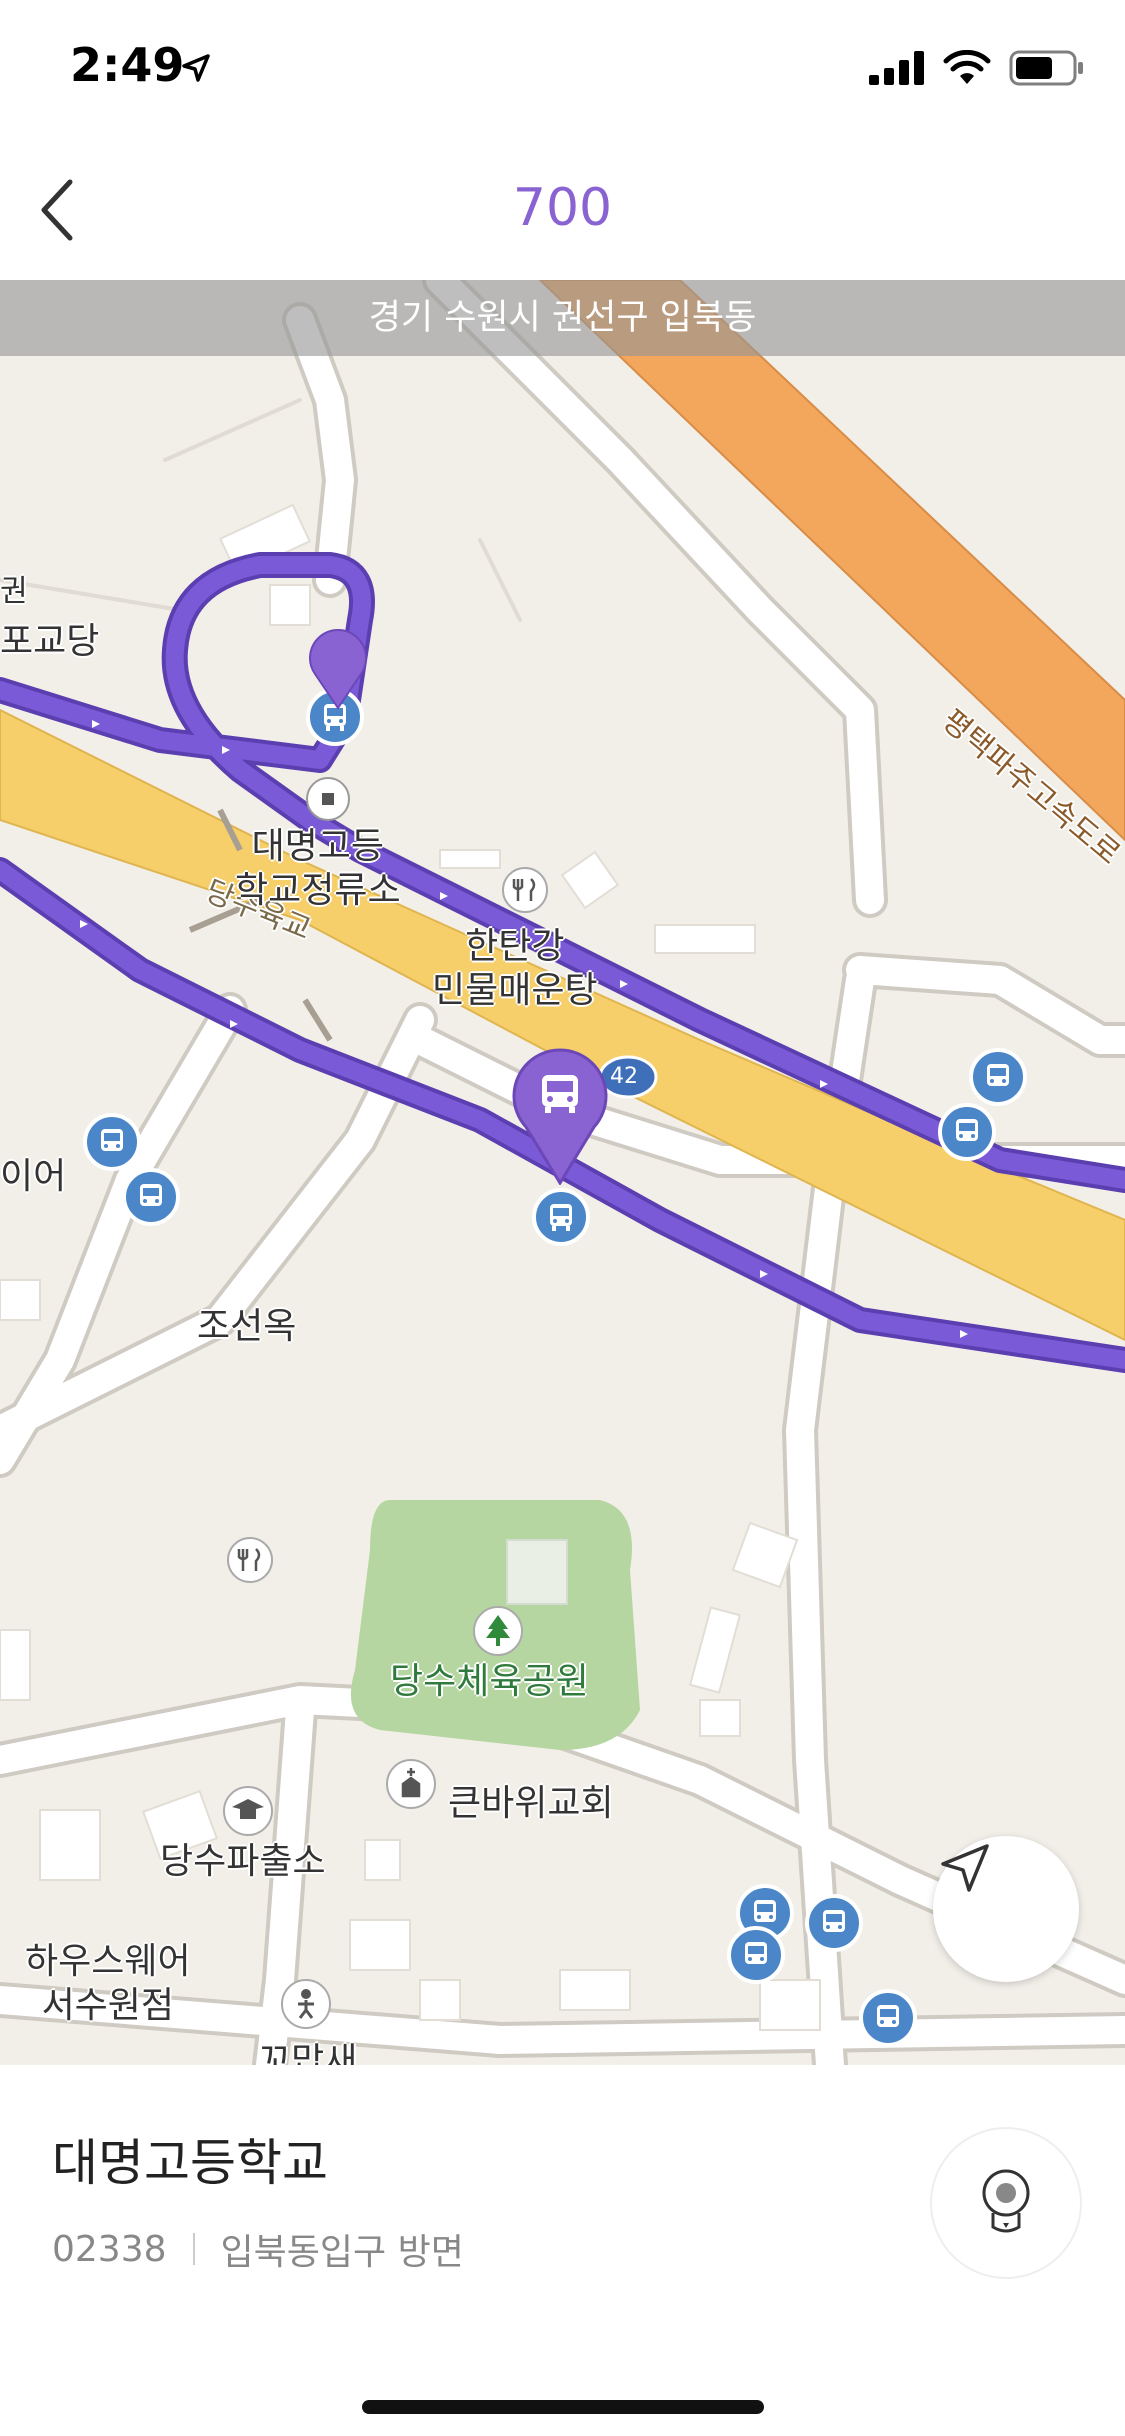 This screenshot has height=2436, width=1125. Describe the element at coordinates (193, 2249) in the screenshot. I see `divider` at that location.